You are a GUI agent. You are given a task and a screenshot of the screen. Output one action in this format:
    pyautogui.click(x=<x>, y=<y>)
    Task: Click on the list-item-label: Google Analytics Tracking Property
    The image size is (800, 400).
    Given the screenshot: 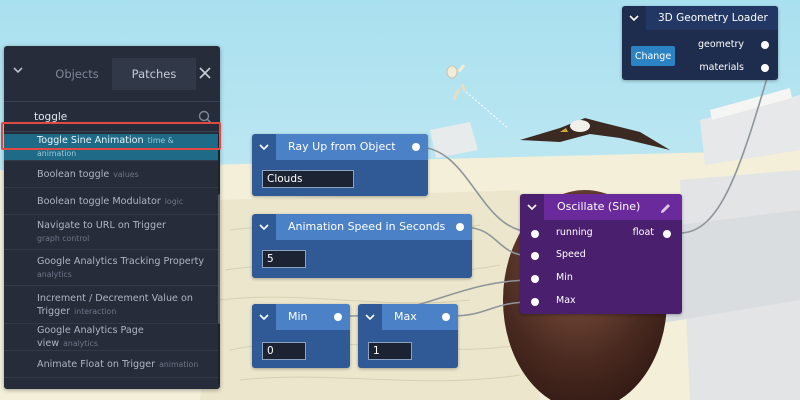 What is the action you would take?
    pyautogui.click(x=121, y=261)
    